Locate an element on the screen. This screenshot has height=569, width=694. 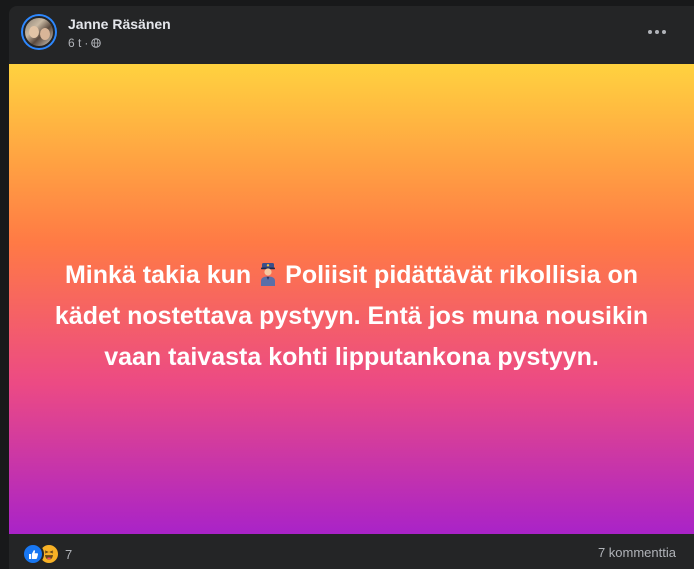
post-footer: 7 7 kommenttia is located at coordinates (351, 551).